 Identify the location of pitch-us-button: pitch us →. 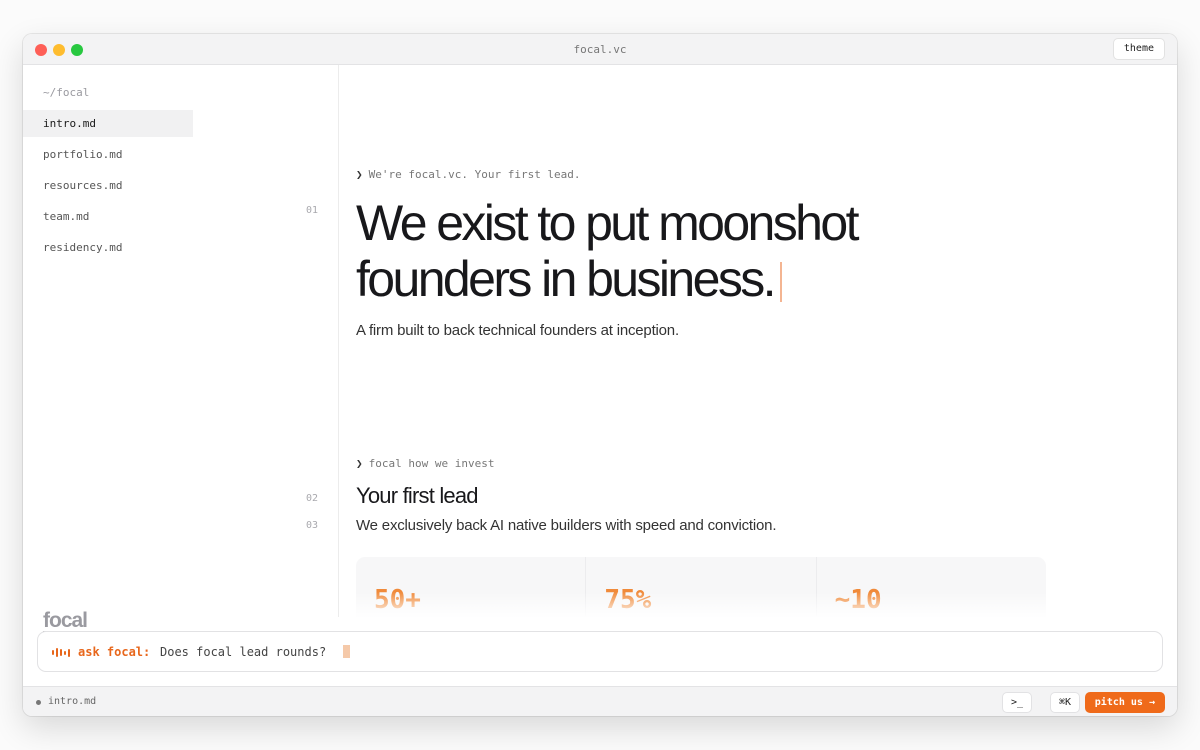
(1124, 702).